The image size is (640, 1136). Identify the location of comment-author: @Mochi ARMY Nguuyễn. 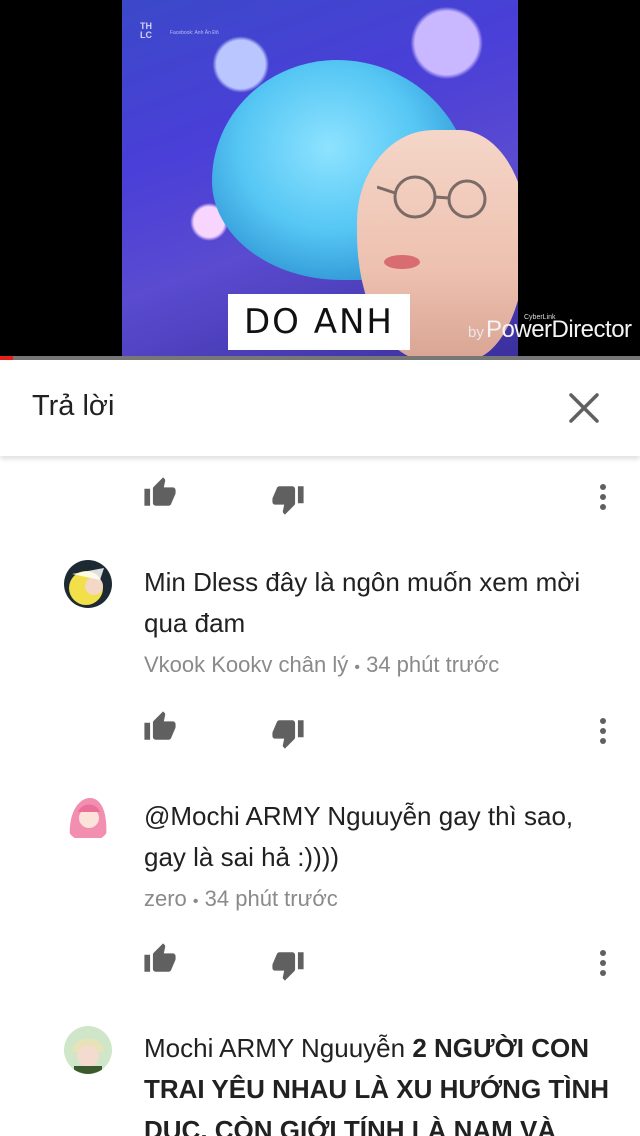
(288, 816).